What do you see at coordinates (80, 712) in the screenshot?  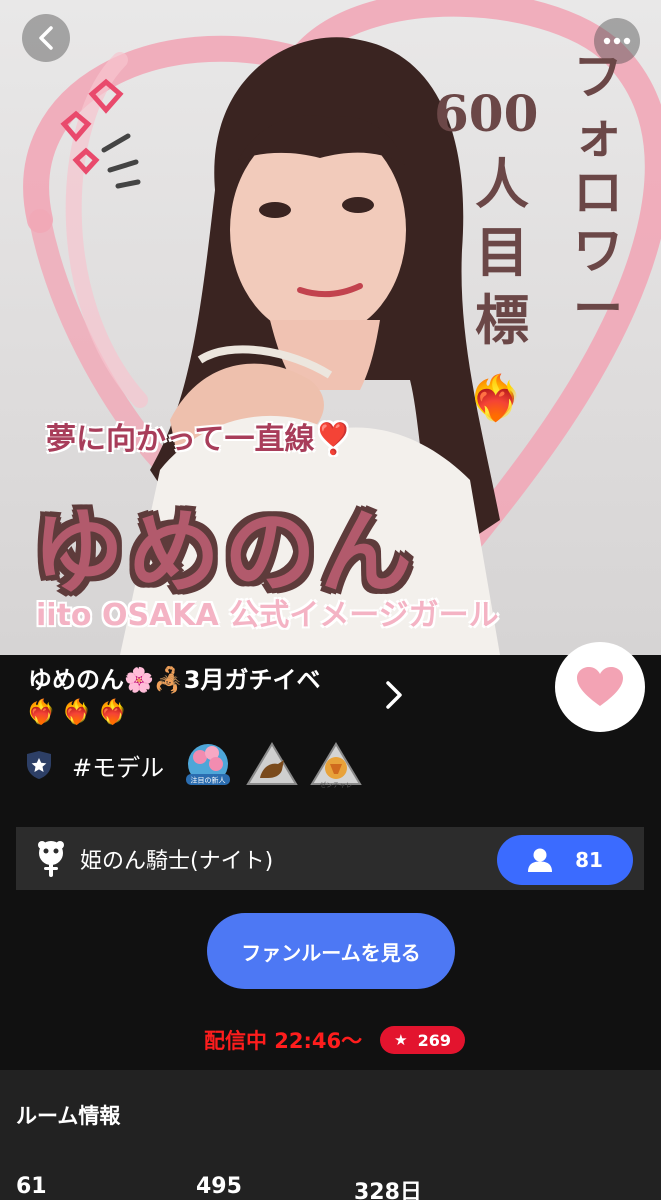 I see `room-title-emojis: ❤️‍🔥❤️‍🔥❤️‍🔥` at bounding box center [80, 712].